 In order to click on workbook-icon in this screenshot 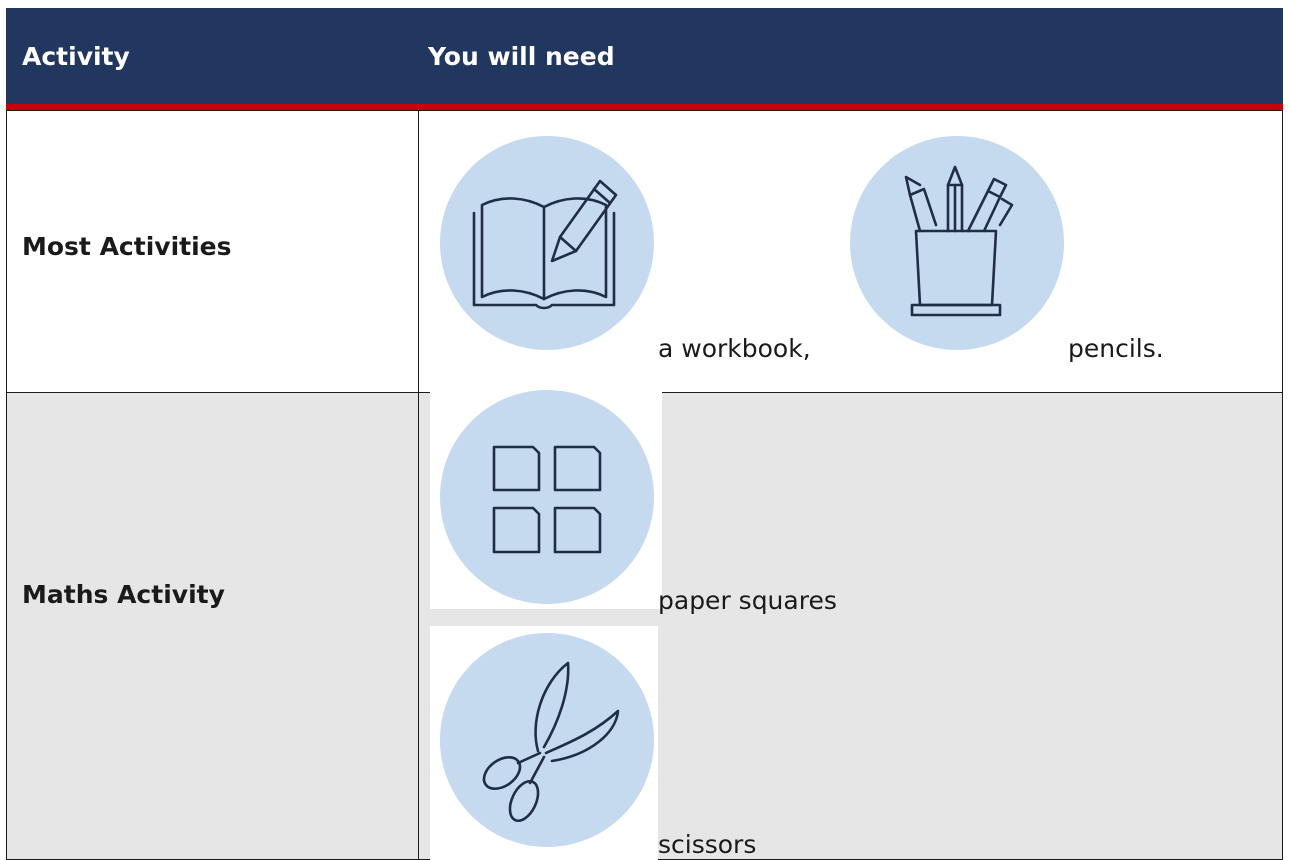, I will do `click(547, 245)`.